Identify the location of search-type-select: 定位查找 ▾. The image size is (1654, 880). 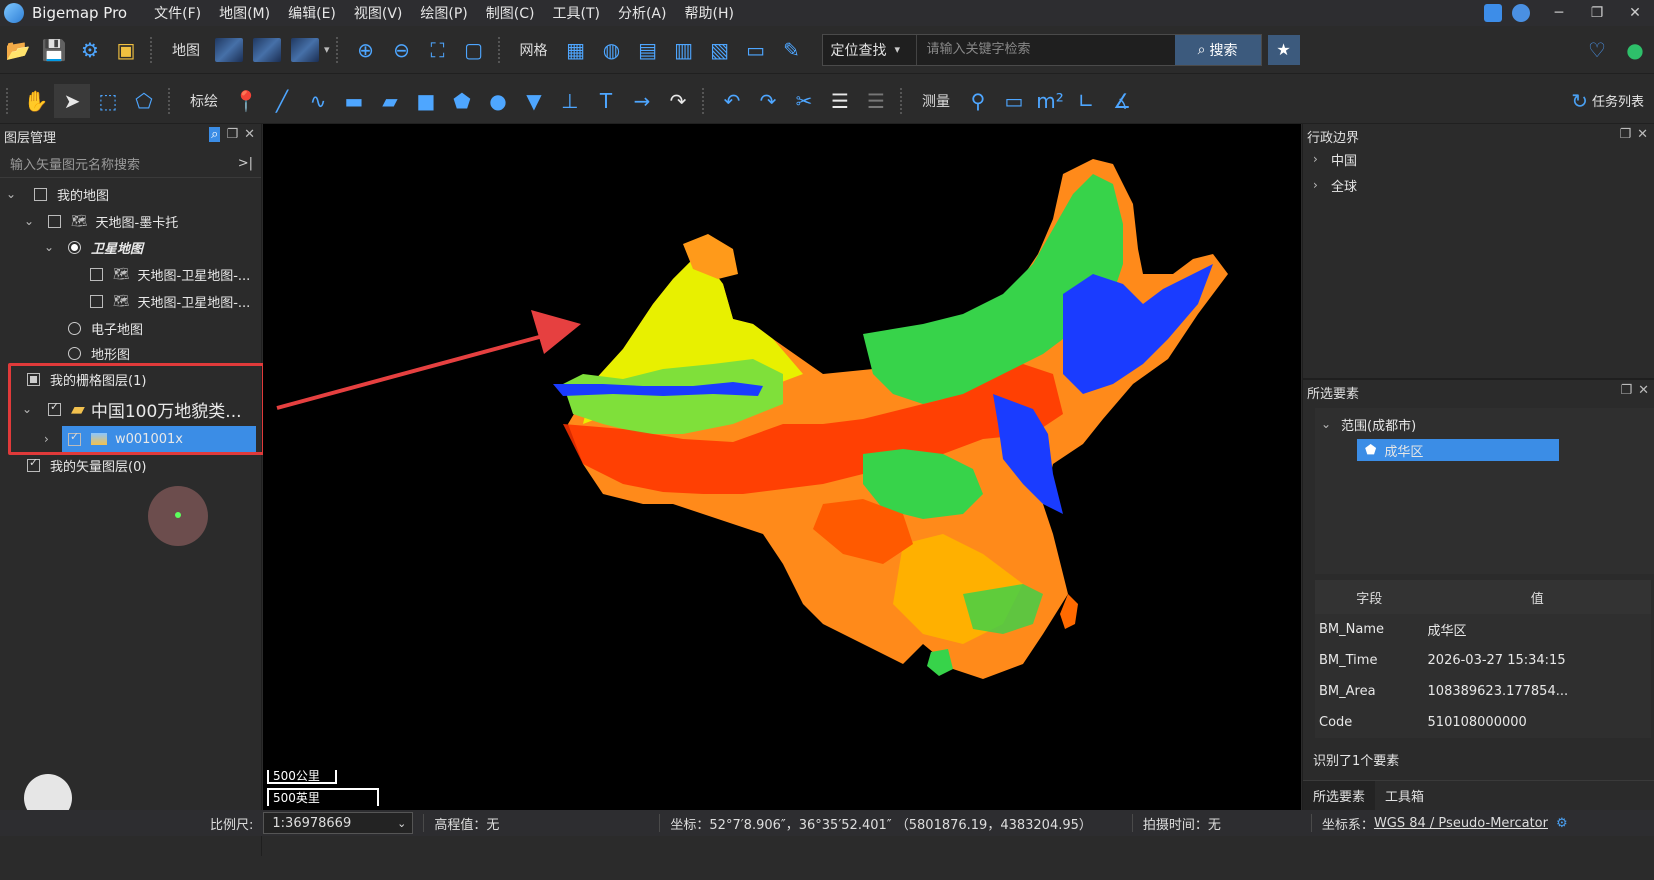
(870, 49).